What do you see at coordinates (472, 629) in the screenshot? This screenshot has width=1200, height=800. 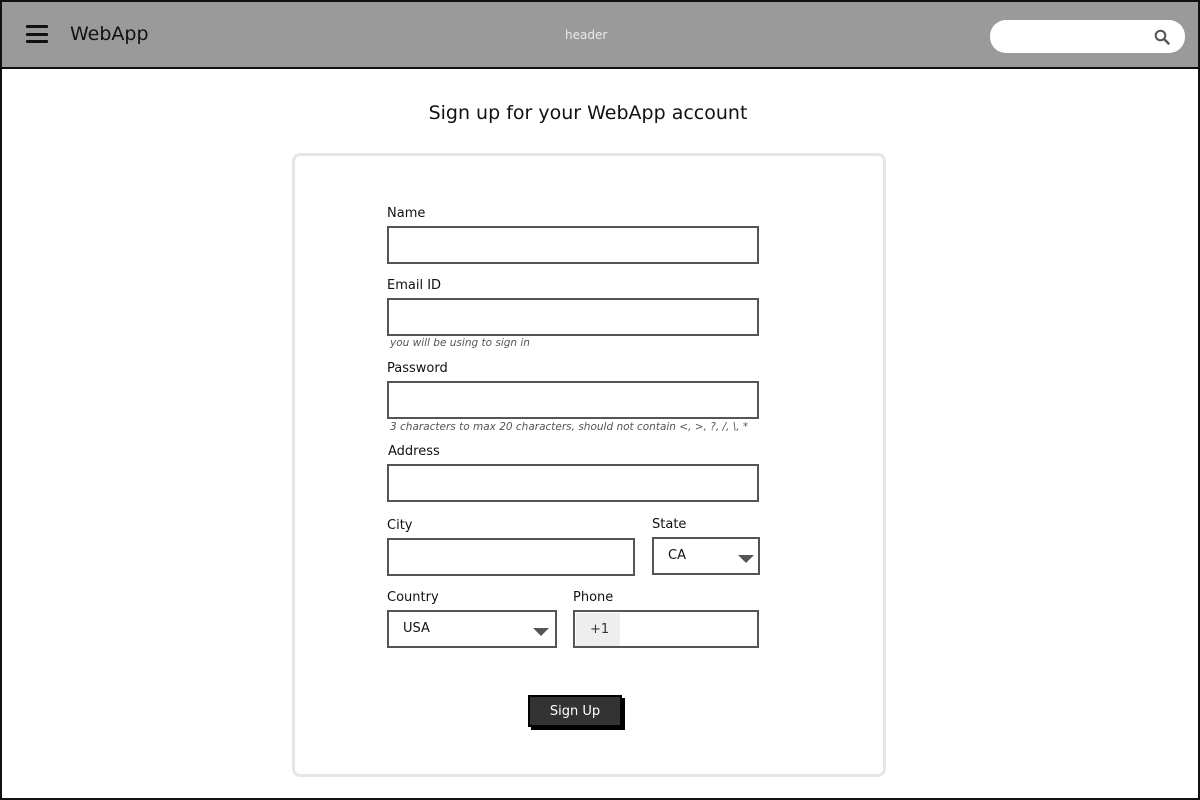 I see `country-select: USA` at bounding box center [472, 629].